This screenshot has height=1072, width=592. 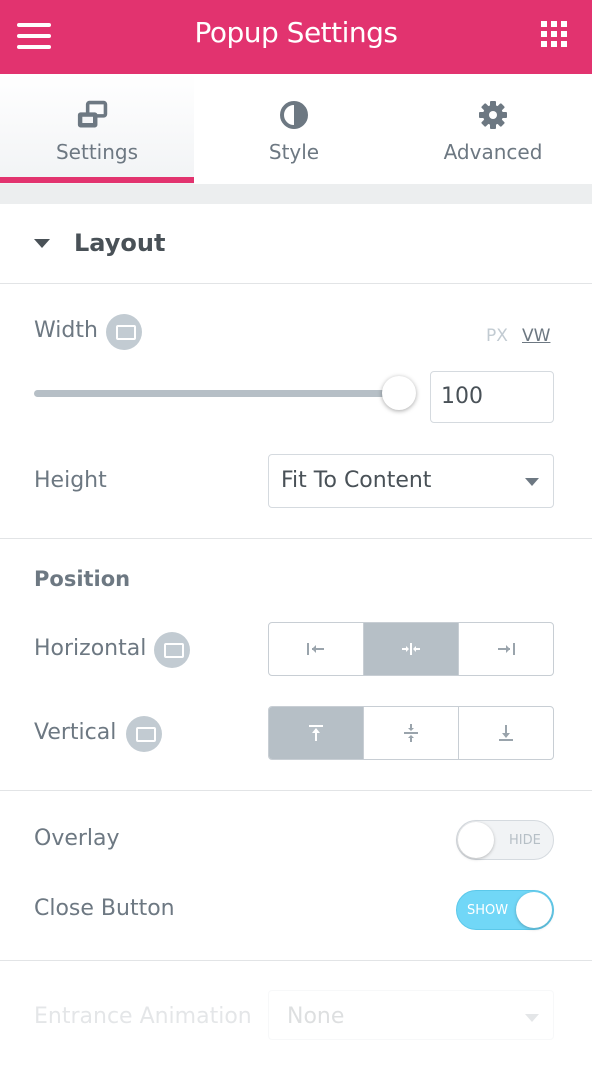 I want to click on caret-down-icon, so click(x=42, y=243).